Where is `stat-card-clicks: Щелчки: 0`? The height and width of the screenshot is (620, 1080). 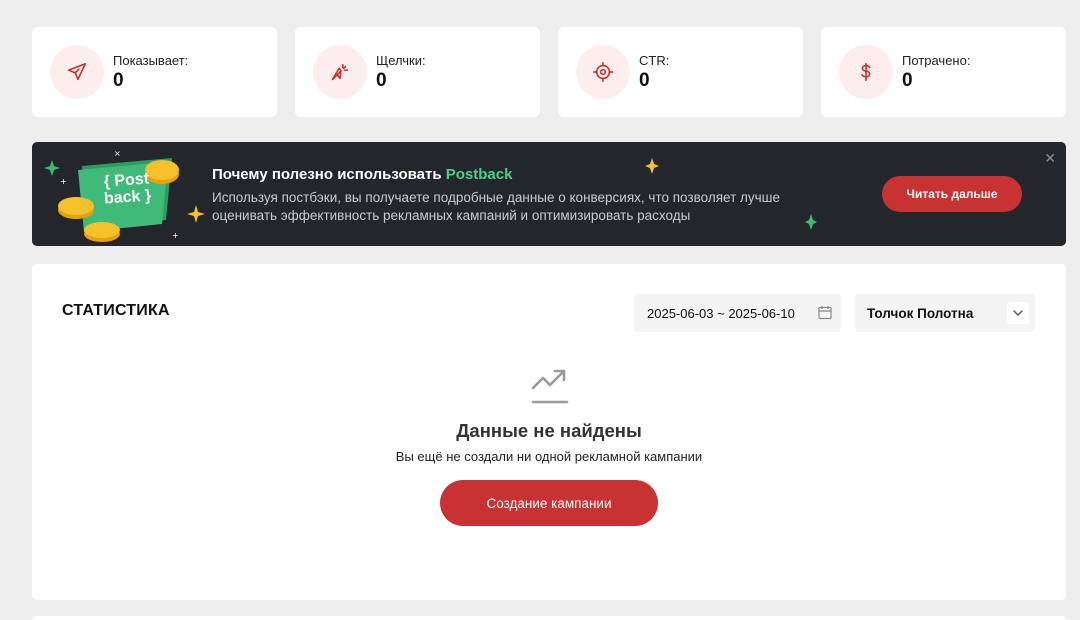 stat-card-clicks: Щелчки: 0 is located at coordinates (417, 72).